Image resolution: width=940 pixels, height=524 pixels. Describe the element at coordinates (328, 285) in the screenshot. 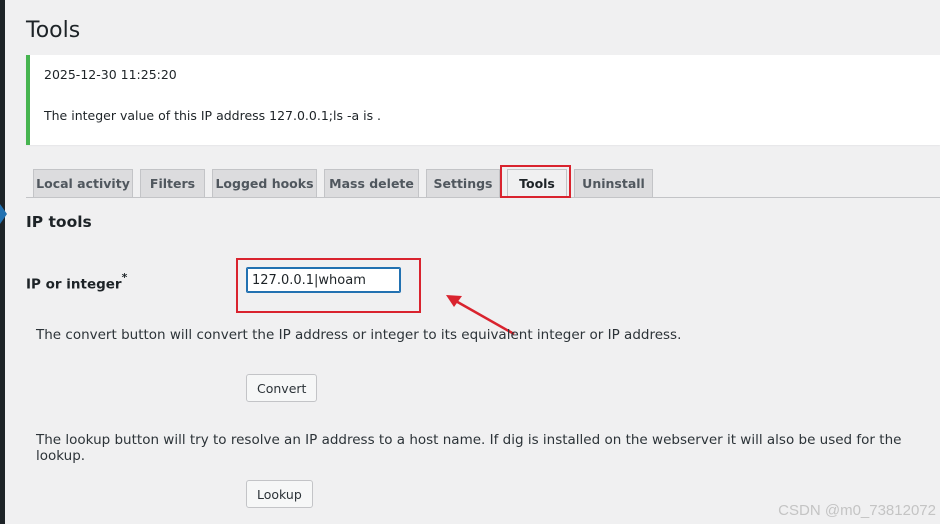

I see `annotation-box-input` at that location.